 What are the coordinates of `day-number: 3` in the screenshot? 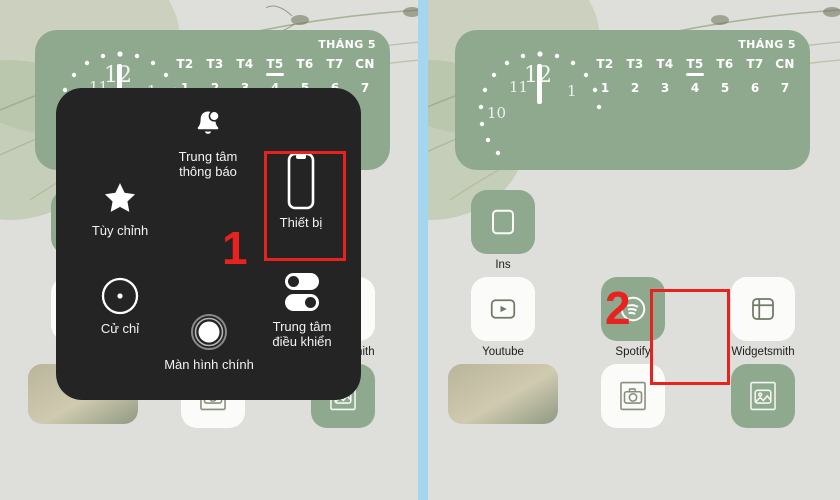 It's located at (665, 88).